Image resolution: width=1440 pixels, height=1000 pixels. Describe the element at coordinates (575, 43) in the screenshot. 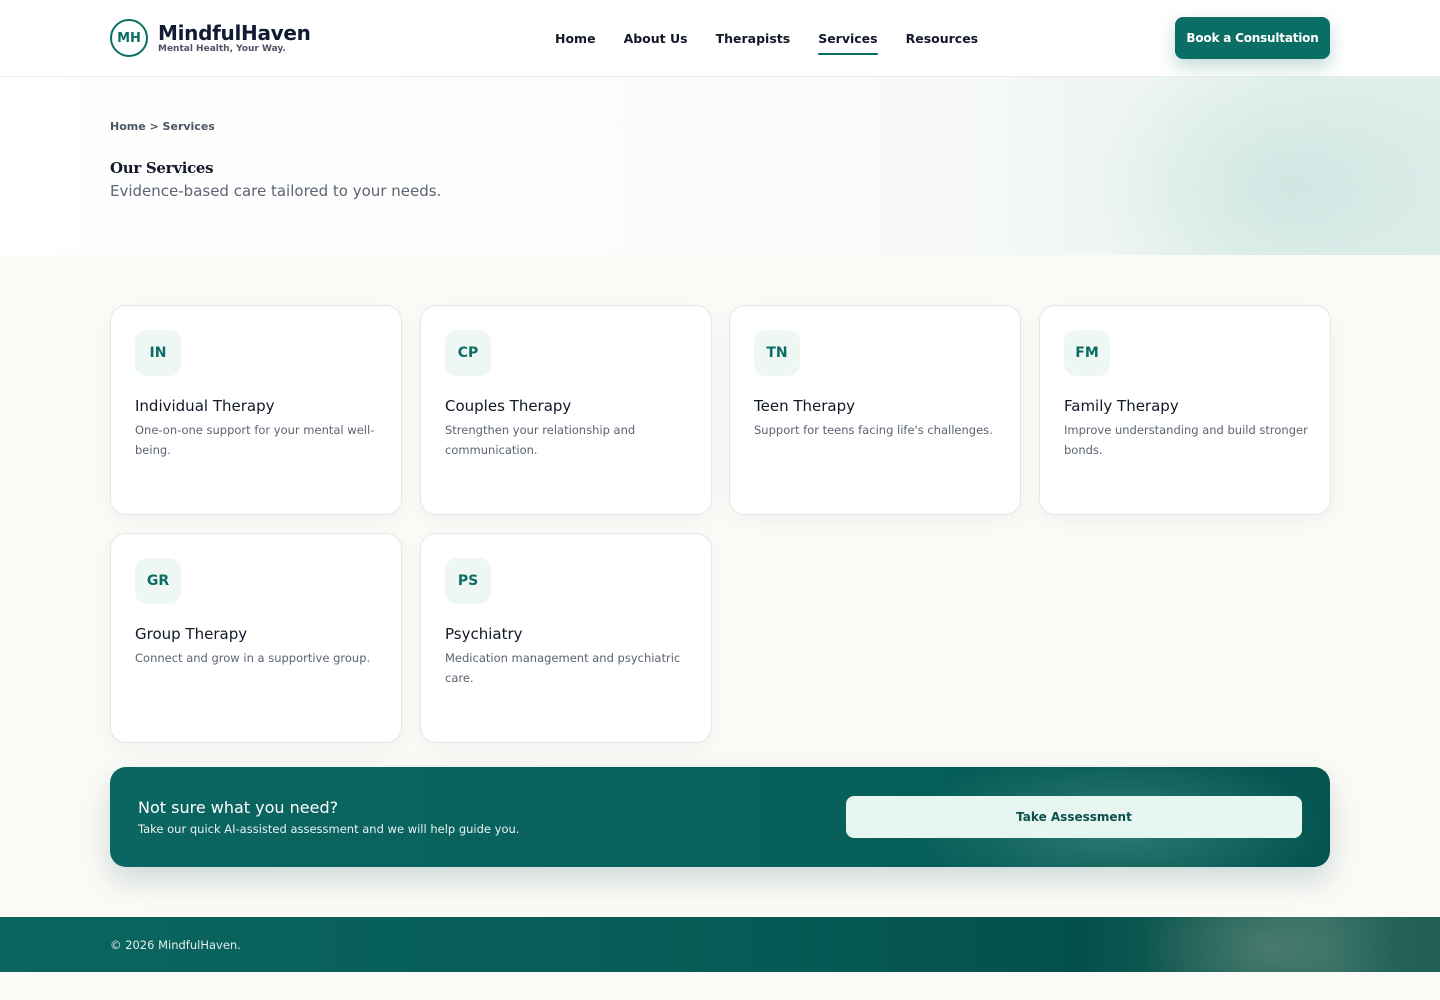

I see `nav-item-home: Home` at that location.